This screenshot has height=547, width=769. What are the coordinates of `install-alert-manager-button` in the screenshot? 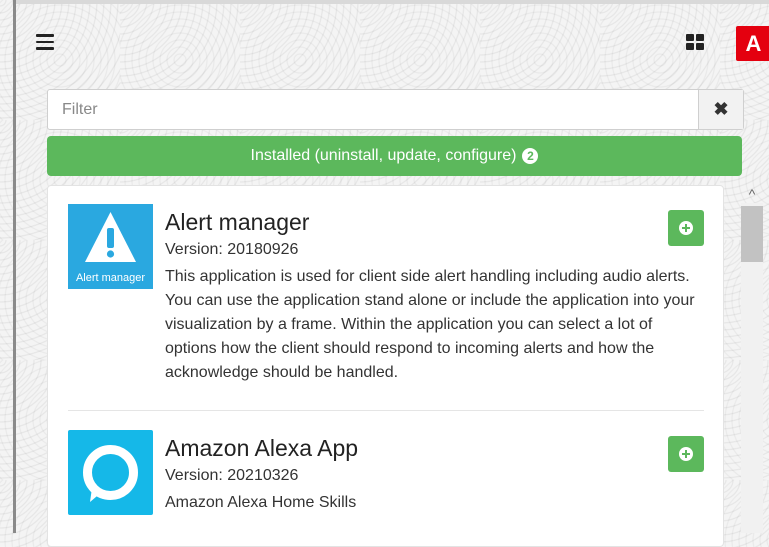 It's located at (686, 228).